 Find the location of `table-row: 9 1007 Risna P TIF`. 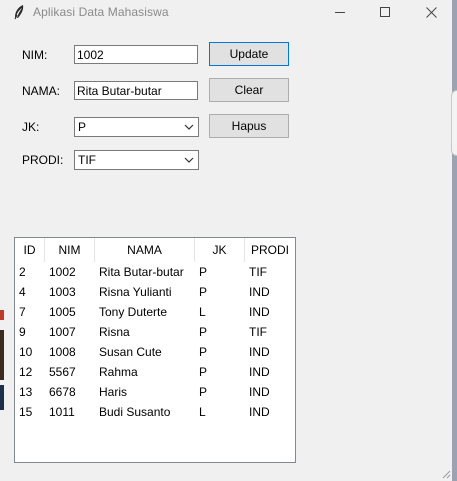

table-row: 9 1007 Risna P TIF is located at coordinates (155, 332).